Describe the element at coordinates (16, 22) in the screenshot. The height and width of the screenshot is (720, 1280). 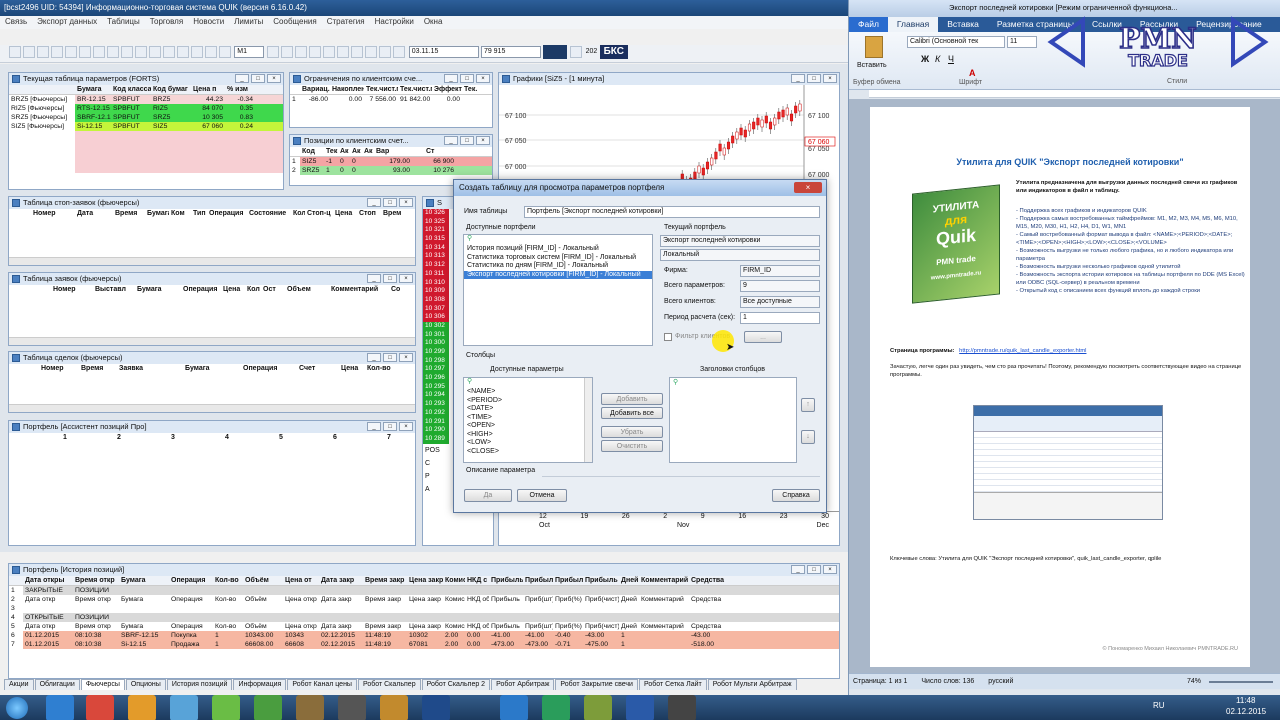
I see `menu-item: Связь` at that location.